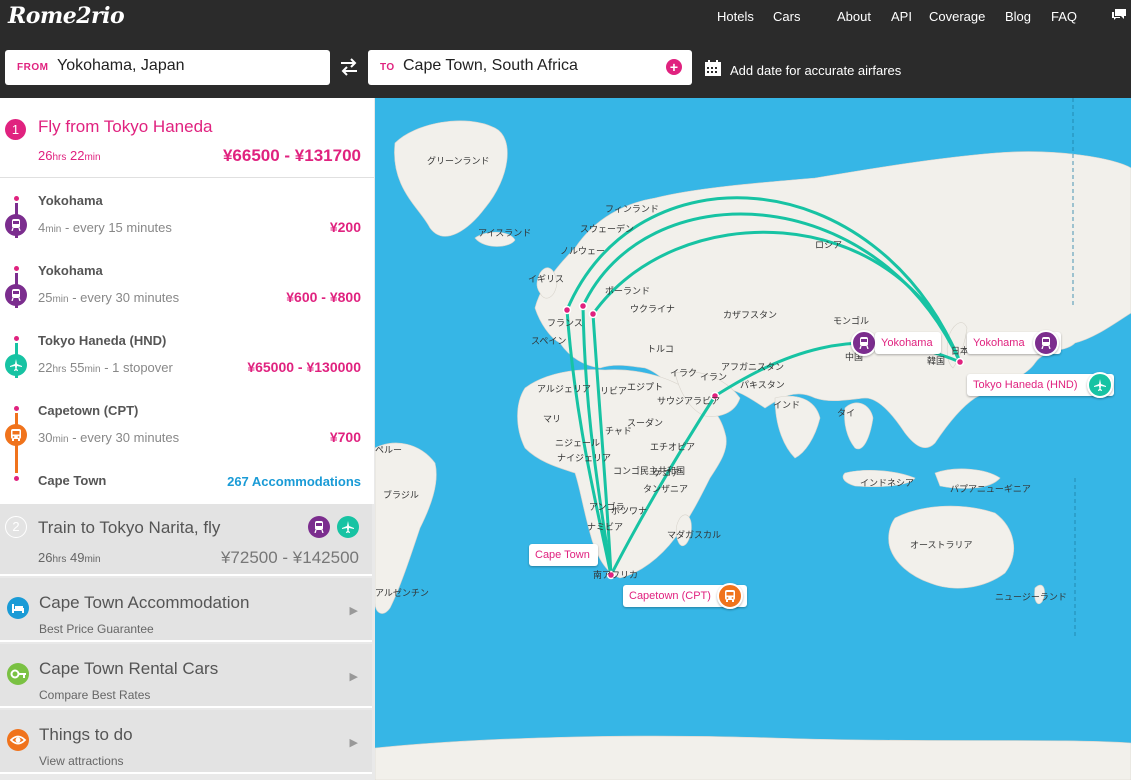 Image resolution: width=1131 pixels, height=780 pixels. I want to click on route-1-duration: 26hrs 22min, so click(69, 155).